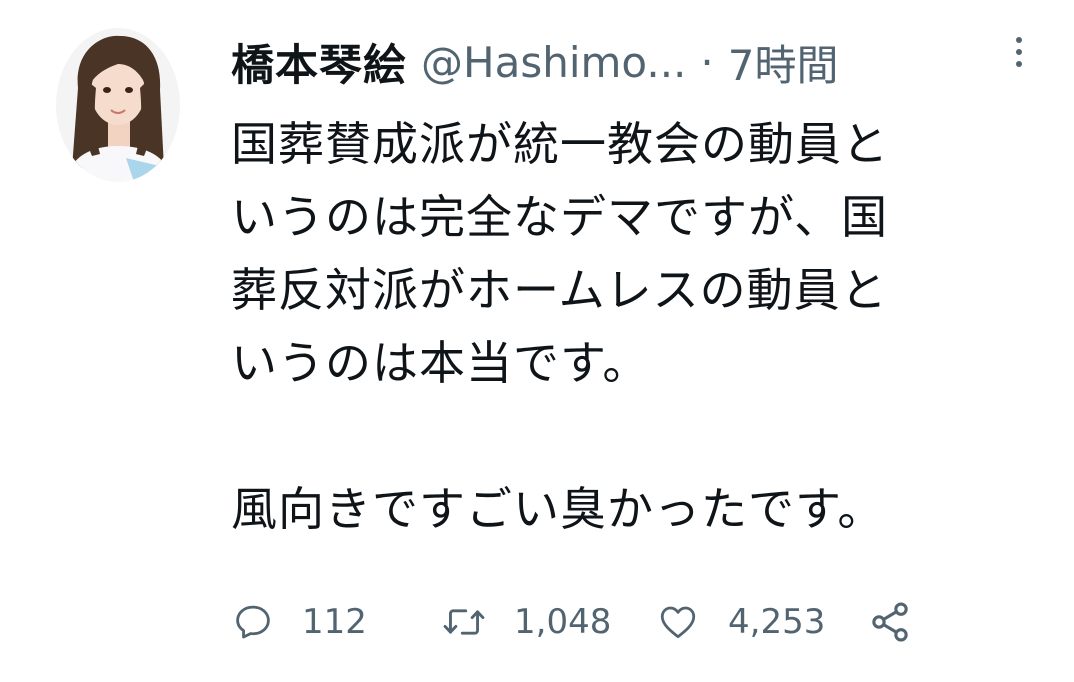 This screenshot has height=682, width=1074. Describe the element at coordinates (464, 622) in the screenshot. I see `retweet-arrows-icon` at that location.